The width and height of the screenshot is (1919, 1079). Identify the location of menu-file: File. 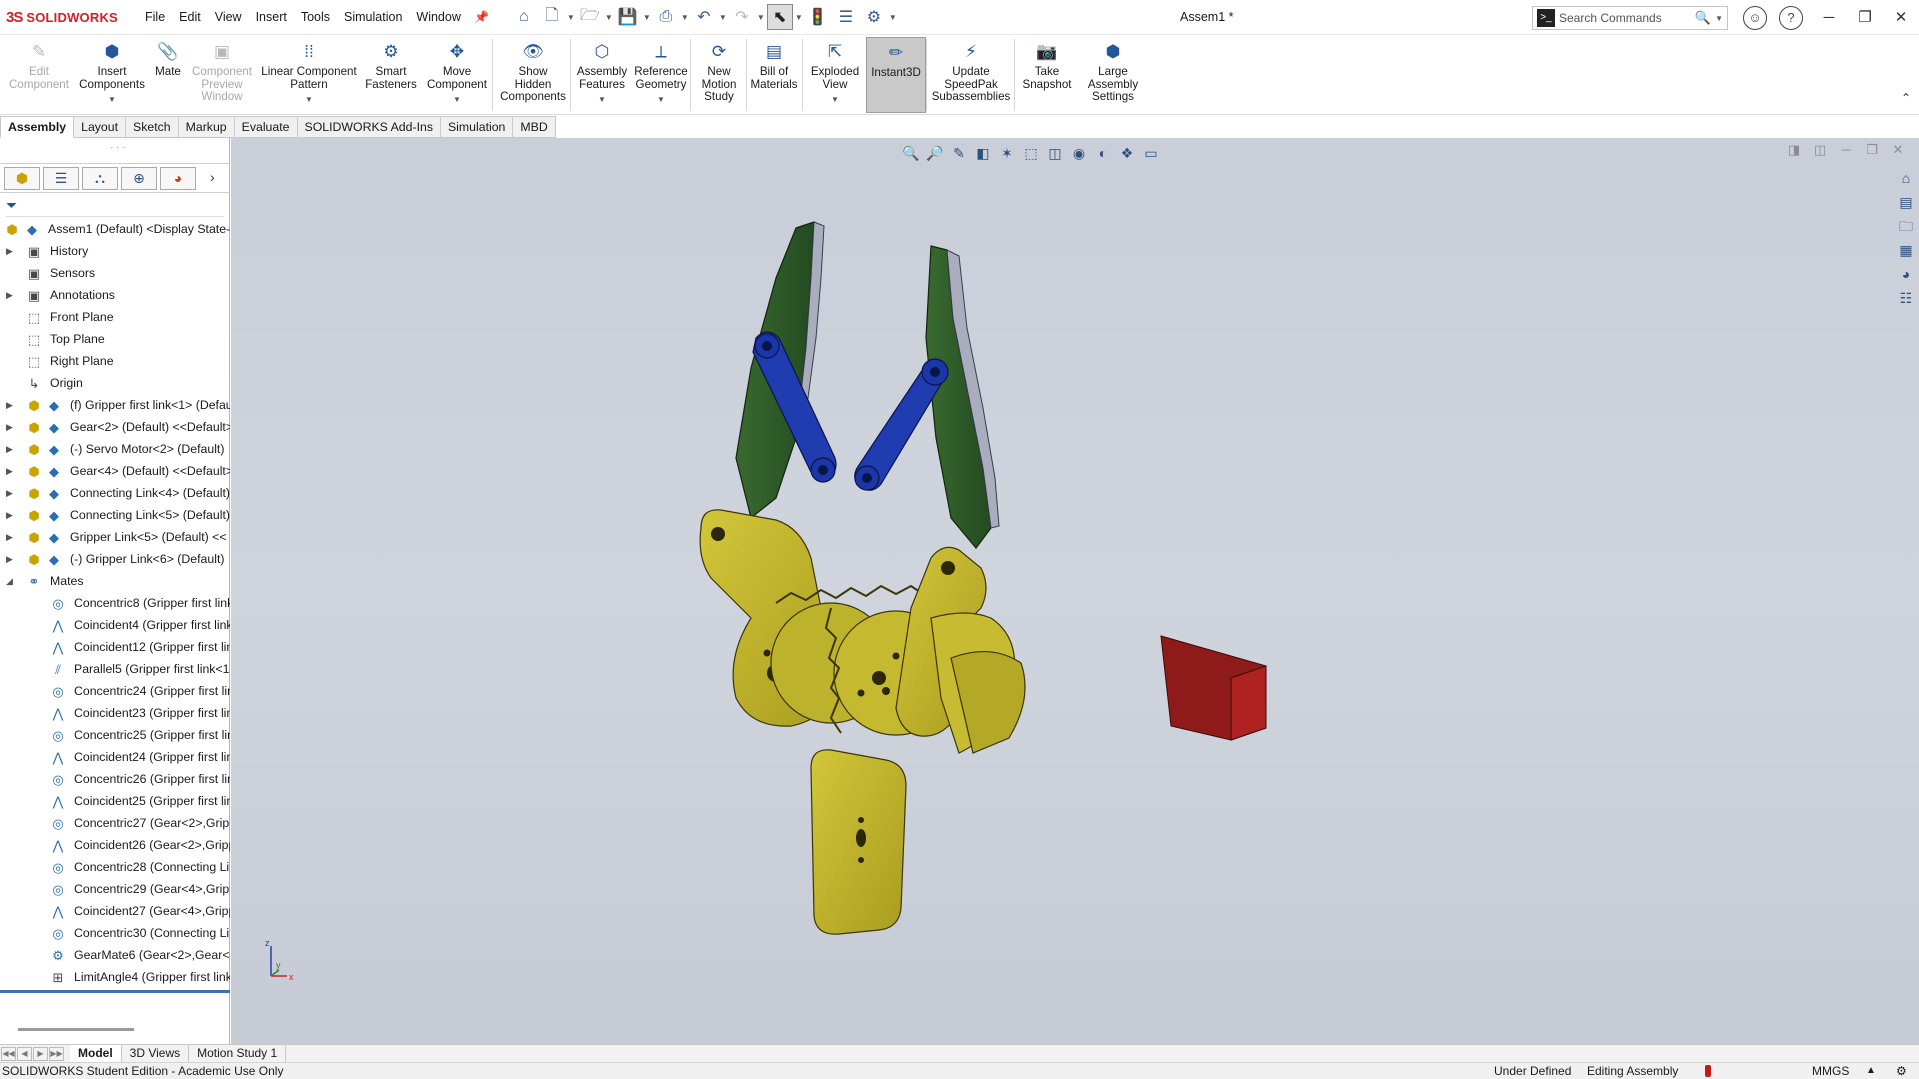
(155, 17).